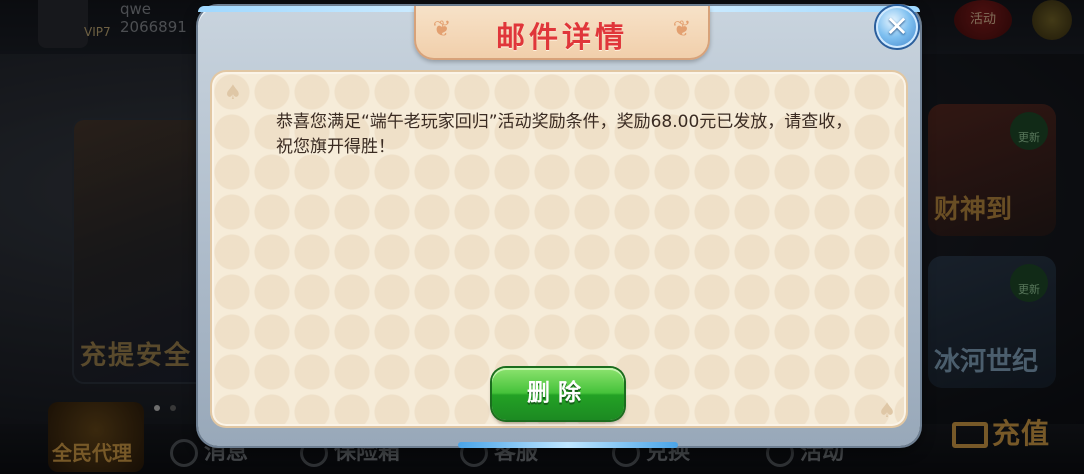 The height and width of the screenshot is (474, 1084). I want to click on close-icon: ✕, so click(897, 26).